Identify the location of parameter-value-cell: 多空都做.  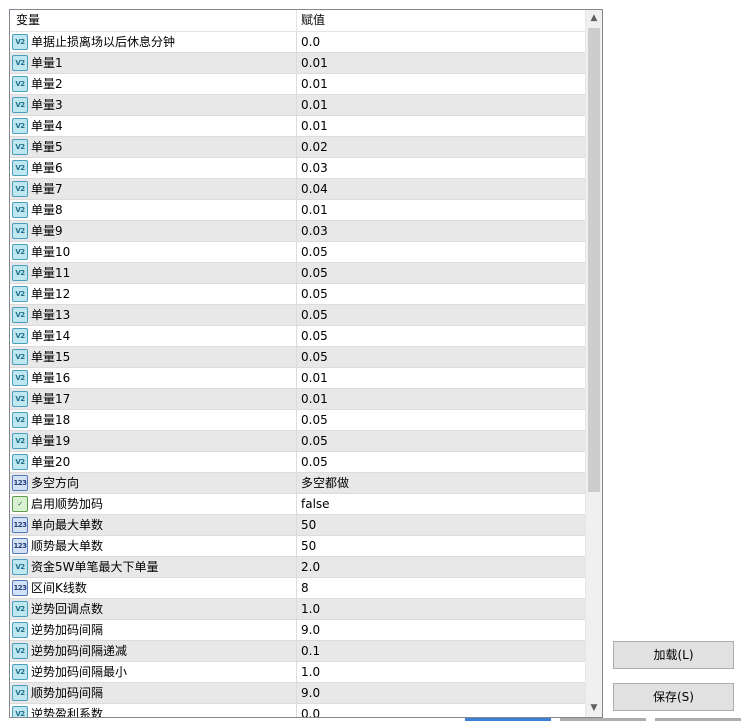
(441, 483).